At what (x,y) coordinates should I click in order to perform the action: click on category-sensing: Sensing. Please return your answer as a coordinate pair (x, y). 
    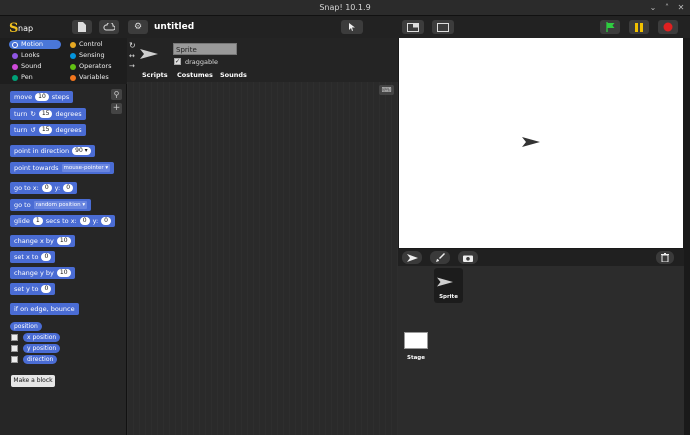
    Looking at the image, I should click on (93, 55).